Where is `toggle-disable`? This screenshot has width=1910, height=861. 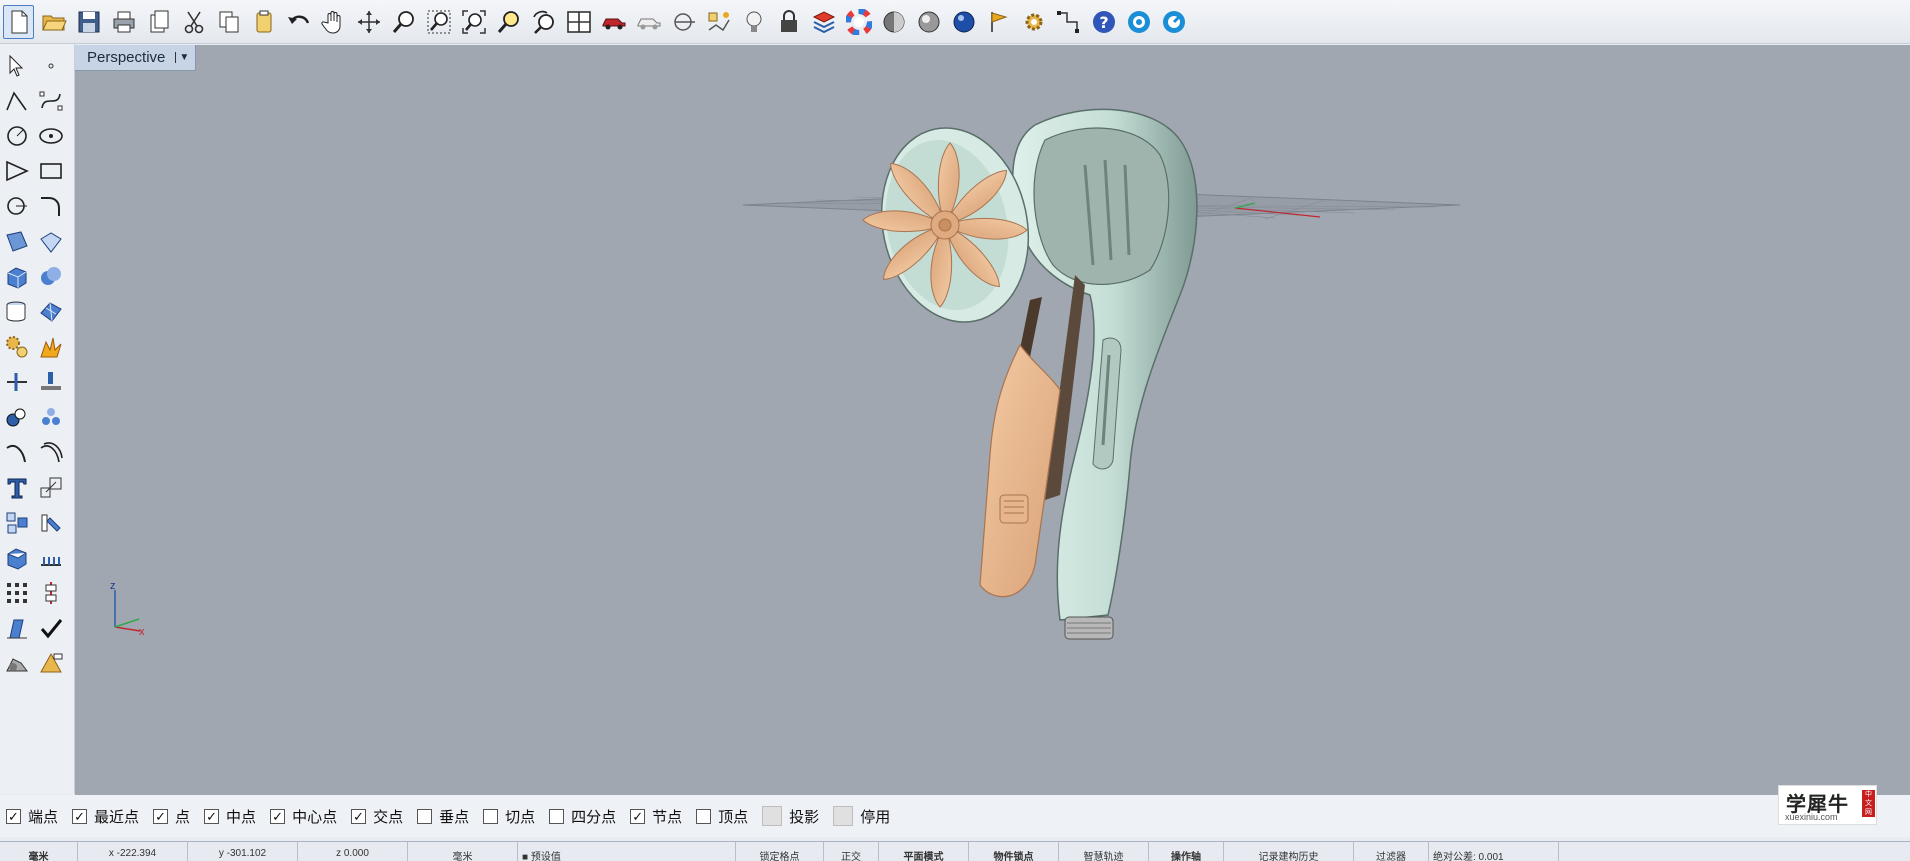 toggle-disable is located at coordinates (843, 816).